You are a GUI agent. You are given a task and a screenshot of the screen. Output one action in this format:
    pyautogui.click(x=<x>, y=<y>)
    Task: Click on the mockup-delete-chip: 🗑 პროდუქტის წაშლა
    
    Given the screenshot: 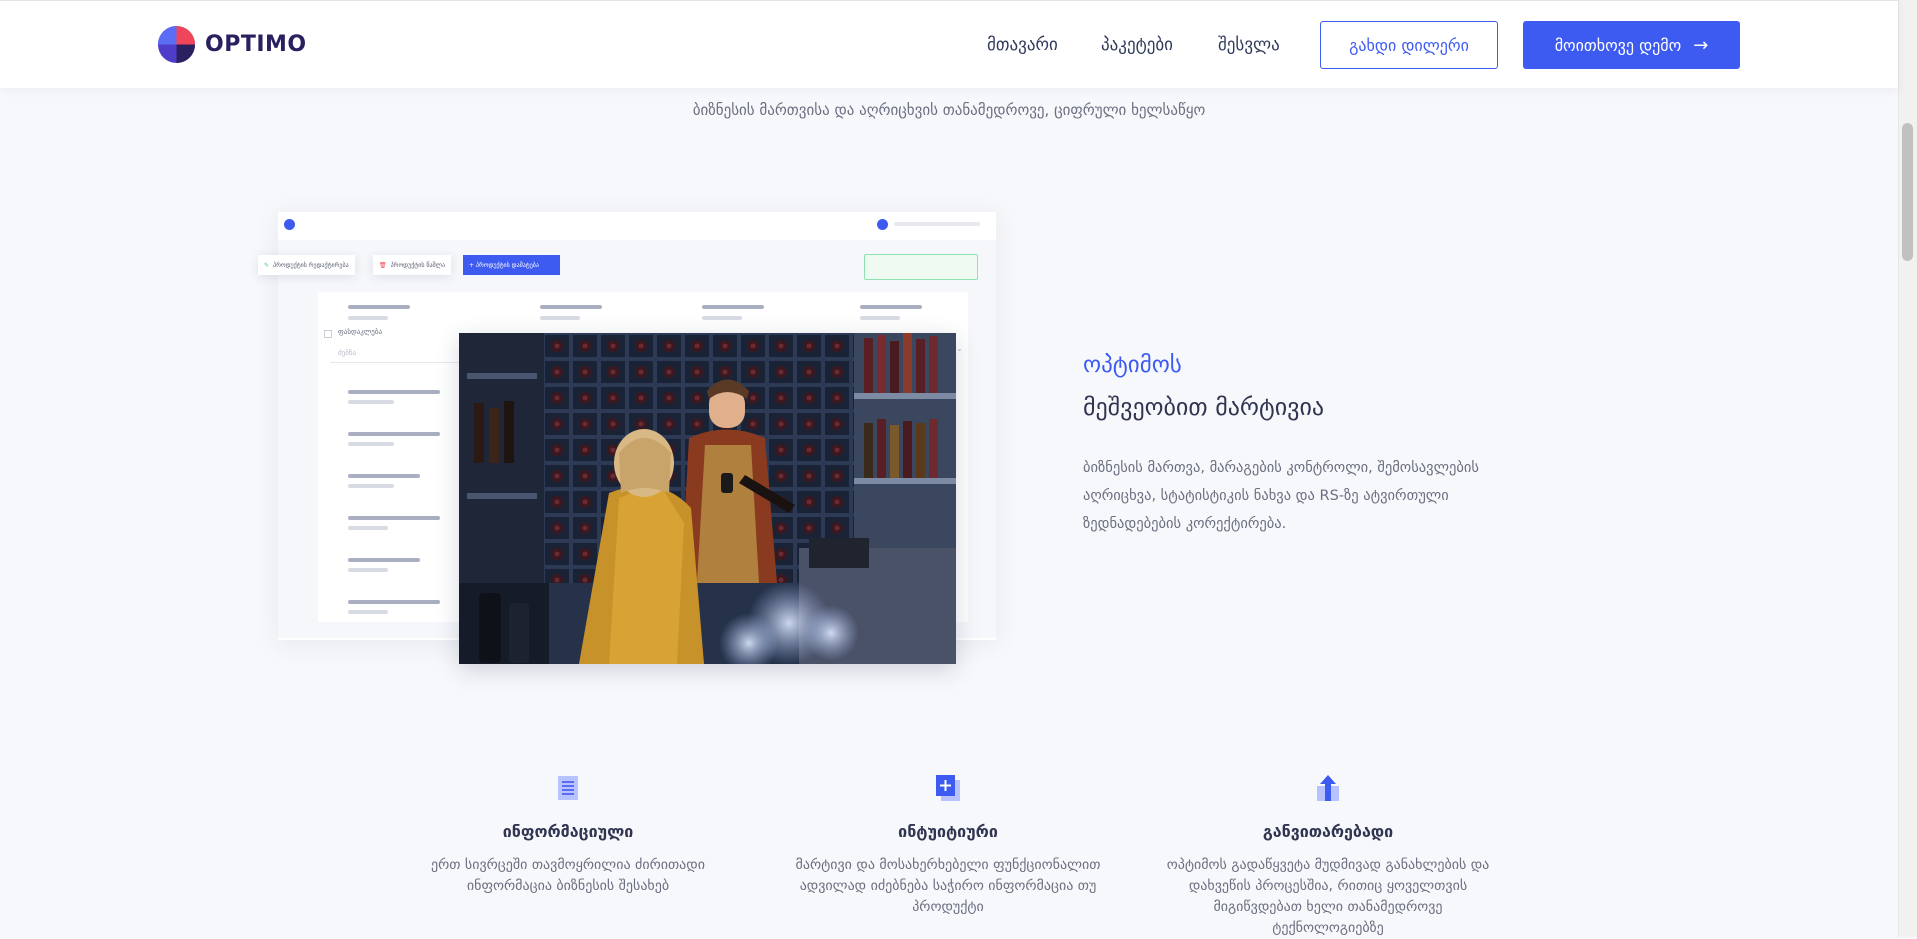 What is the action you would take?
    pyautogui.click(x=412, y=265)
    